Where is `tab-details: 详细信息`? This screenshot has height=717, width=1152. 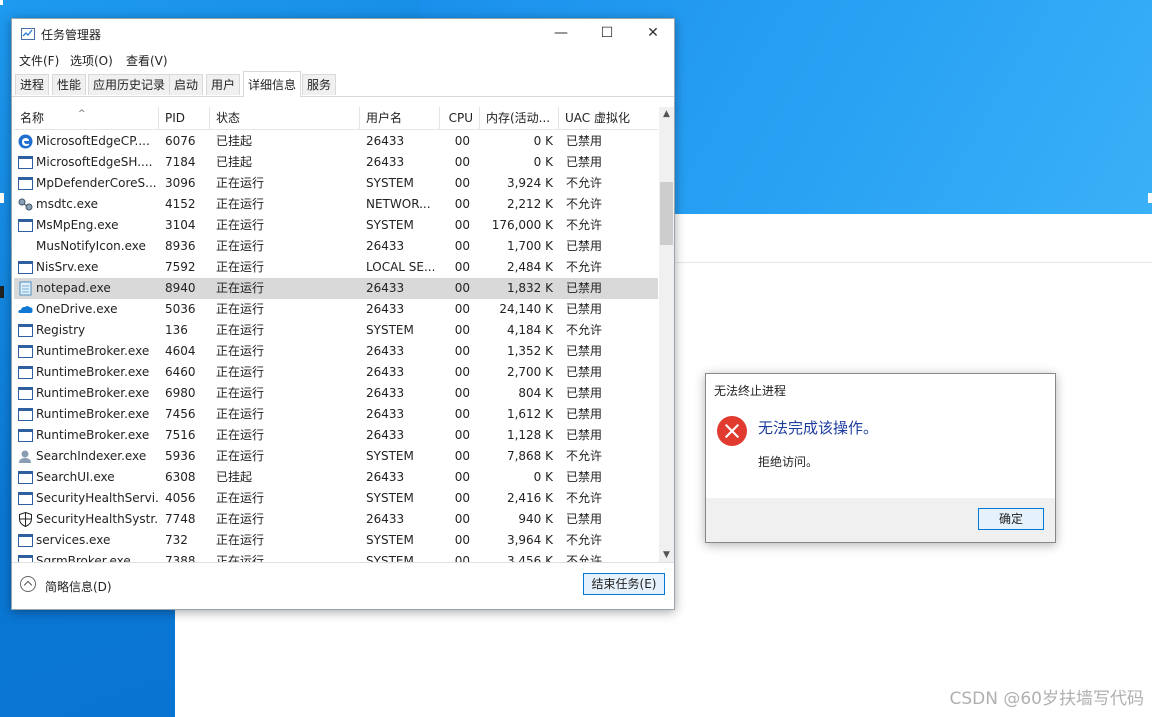
tab-details: 详细信息 is located at coordinates (272, 84).